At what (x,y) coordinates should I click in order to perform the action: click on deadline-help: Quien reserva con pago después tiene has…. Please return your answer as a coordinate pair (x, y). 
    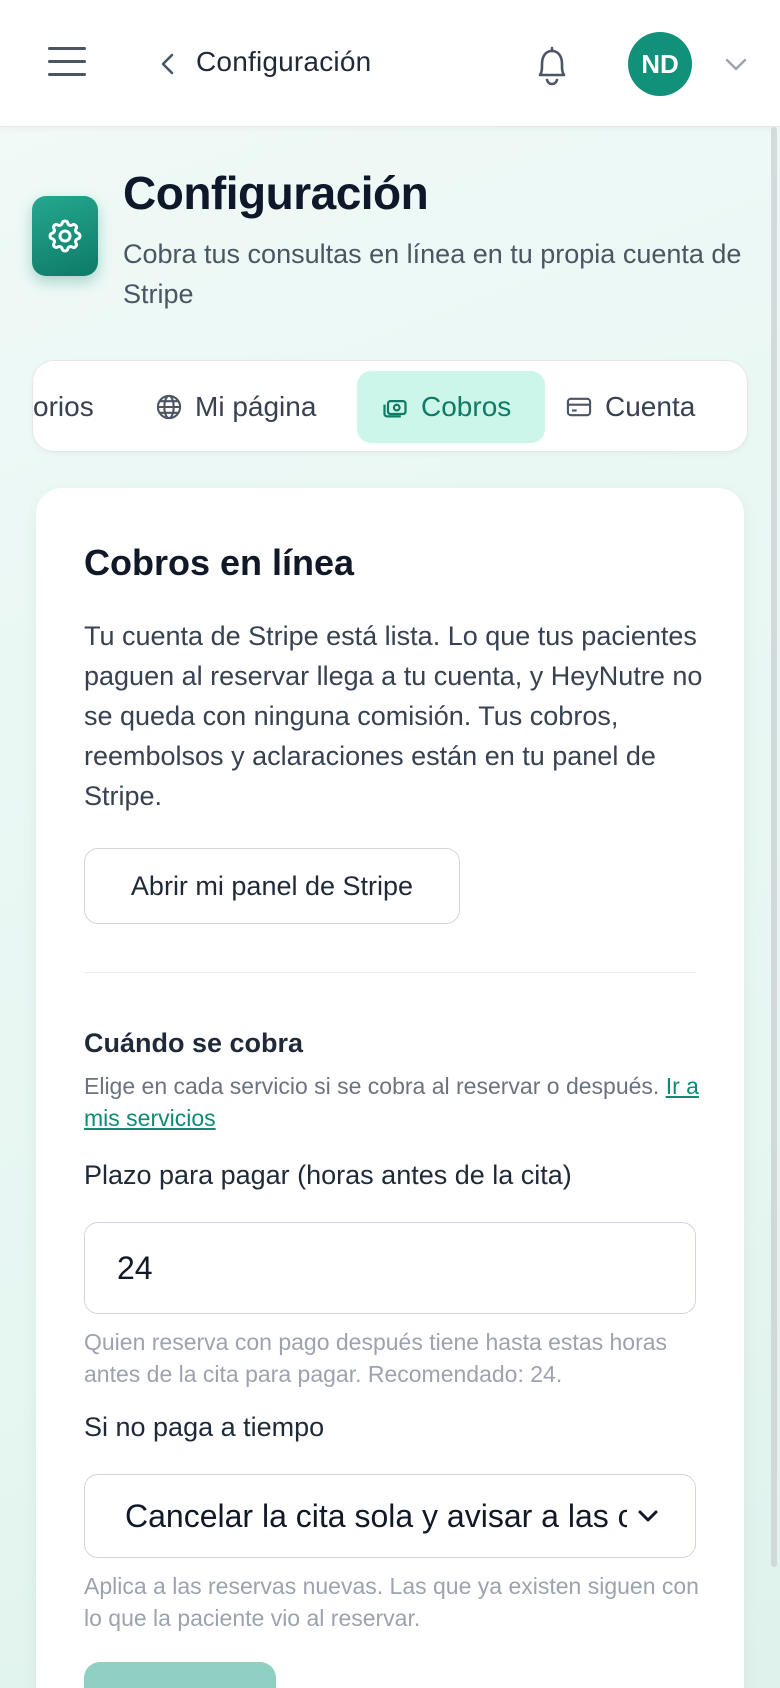
    Looking at the image, I should click on (376, 1358).